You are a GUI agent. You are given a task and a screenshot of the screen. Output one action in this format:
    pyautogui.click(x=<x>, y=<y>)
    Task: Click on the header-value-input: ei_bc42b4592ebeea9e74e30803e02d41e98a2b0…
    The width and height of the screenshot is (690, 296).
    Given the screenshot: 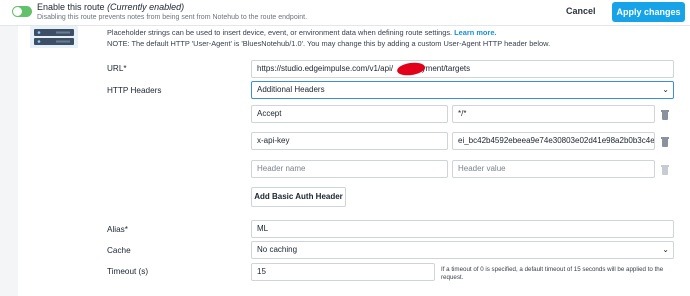 What is the action you would take?
    pyautogui.click(x=553, y=141)
    